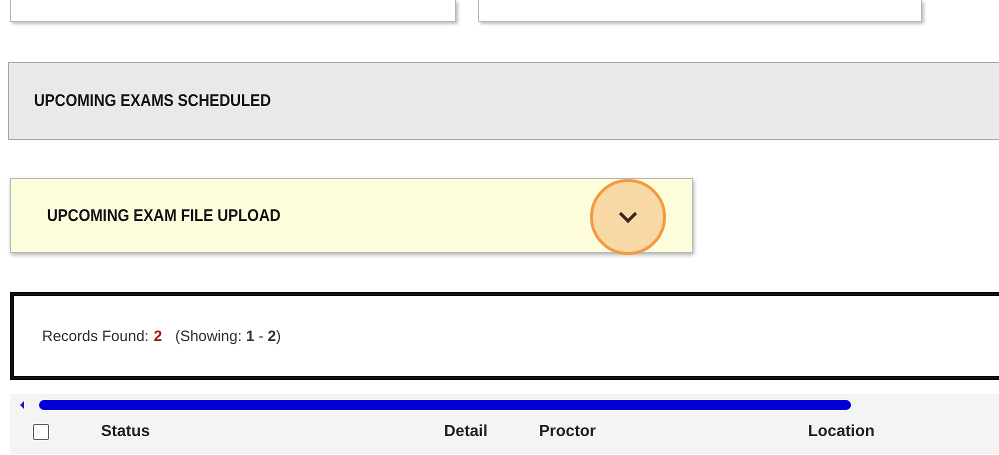 This screenshot has width=999, height=455. What do you see at coordinates (164, 216) in the screenshot?
I see `section-title: UPCOMING EXAM FILE UPLOAD` at bounding box center [164, 216].